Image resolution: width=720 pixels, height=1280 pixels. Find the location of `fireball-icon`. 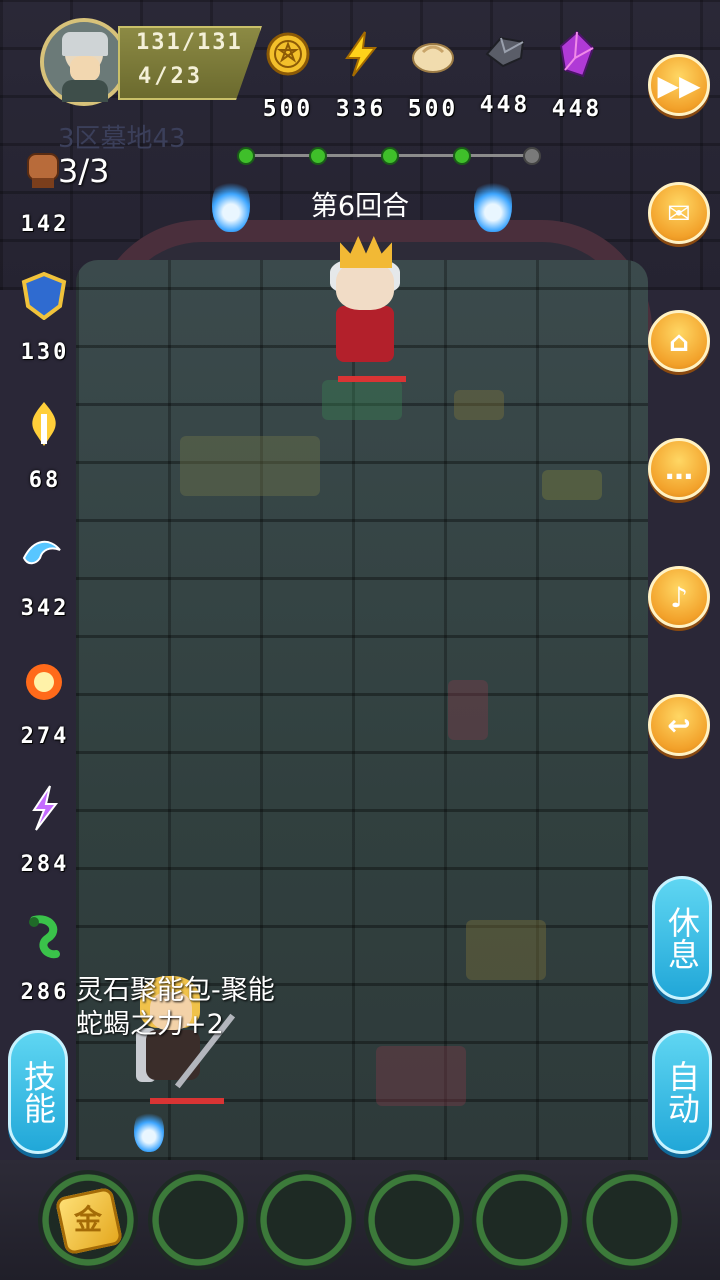

fireball-icon is located at coordinates (44, 682).